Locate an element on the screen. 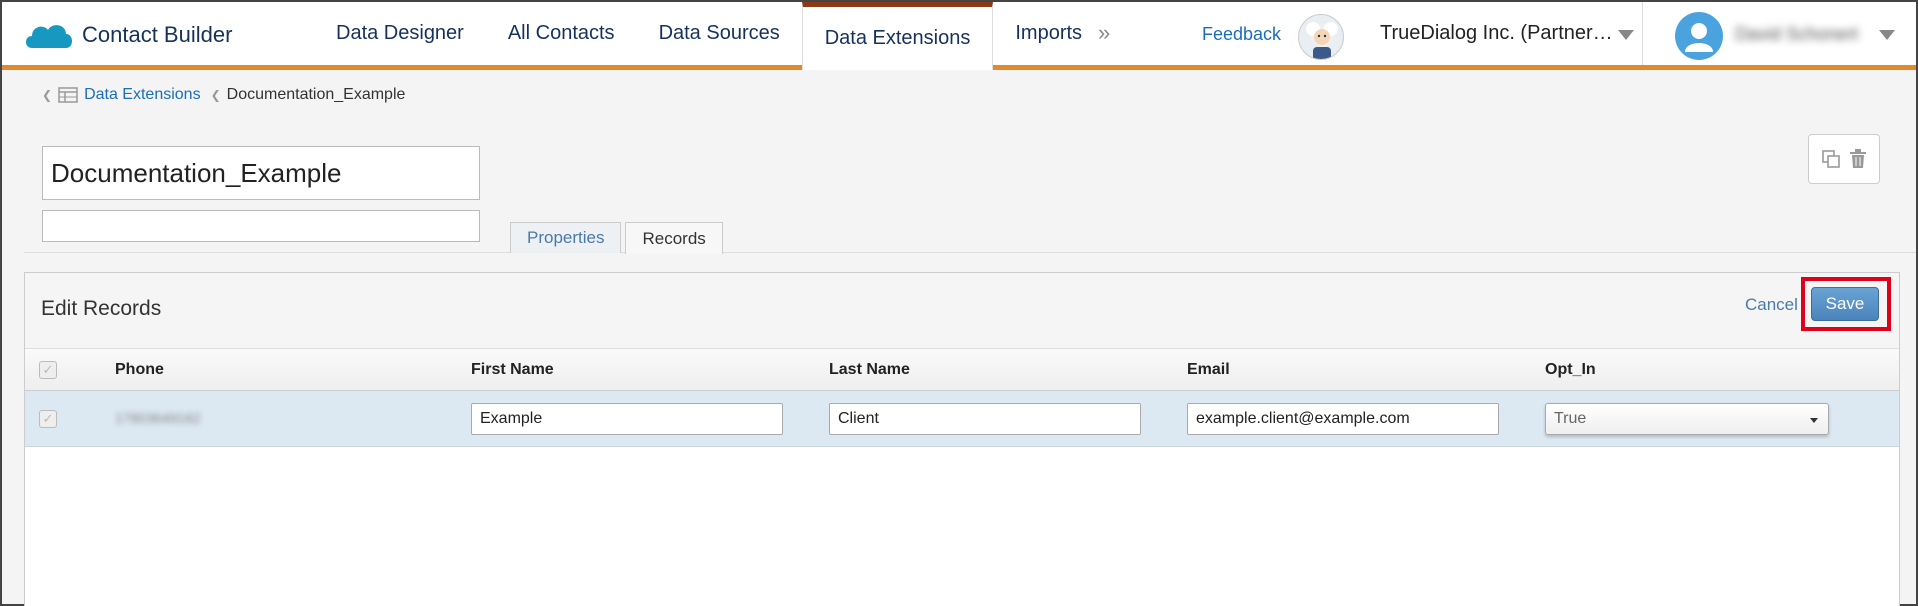  nav-imports: Imports is located at coordinates (1048, 33).